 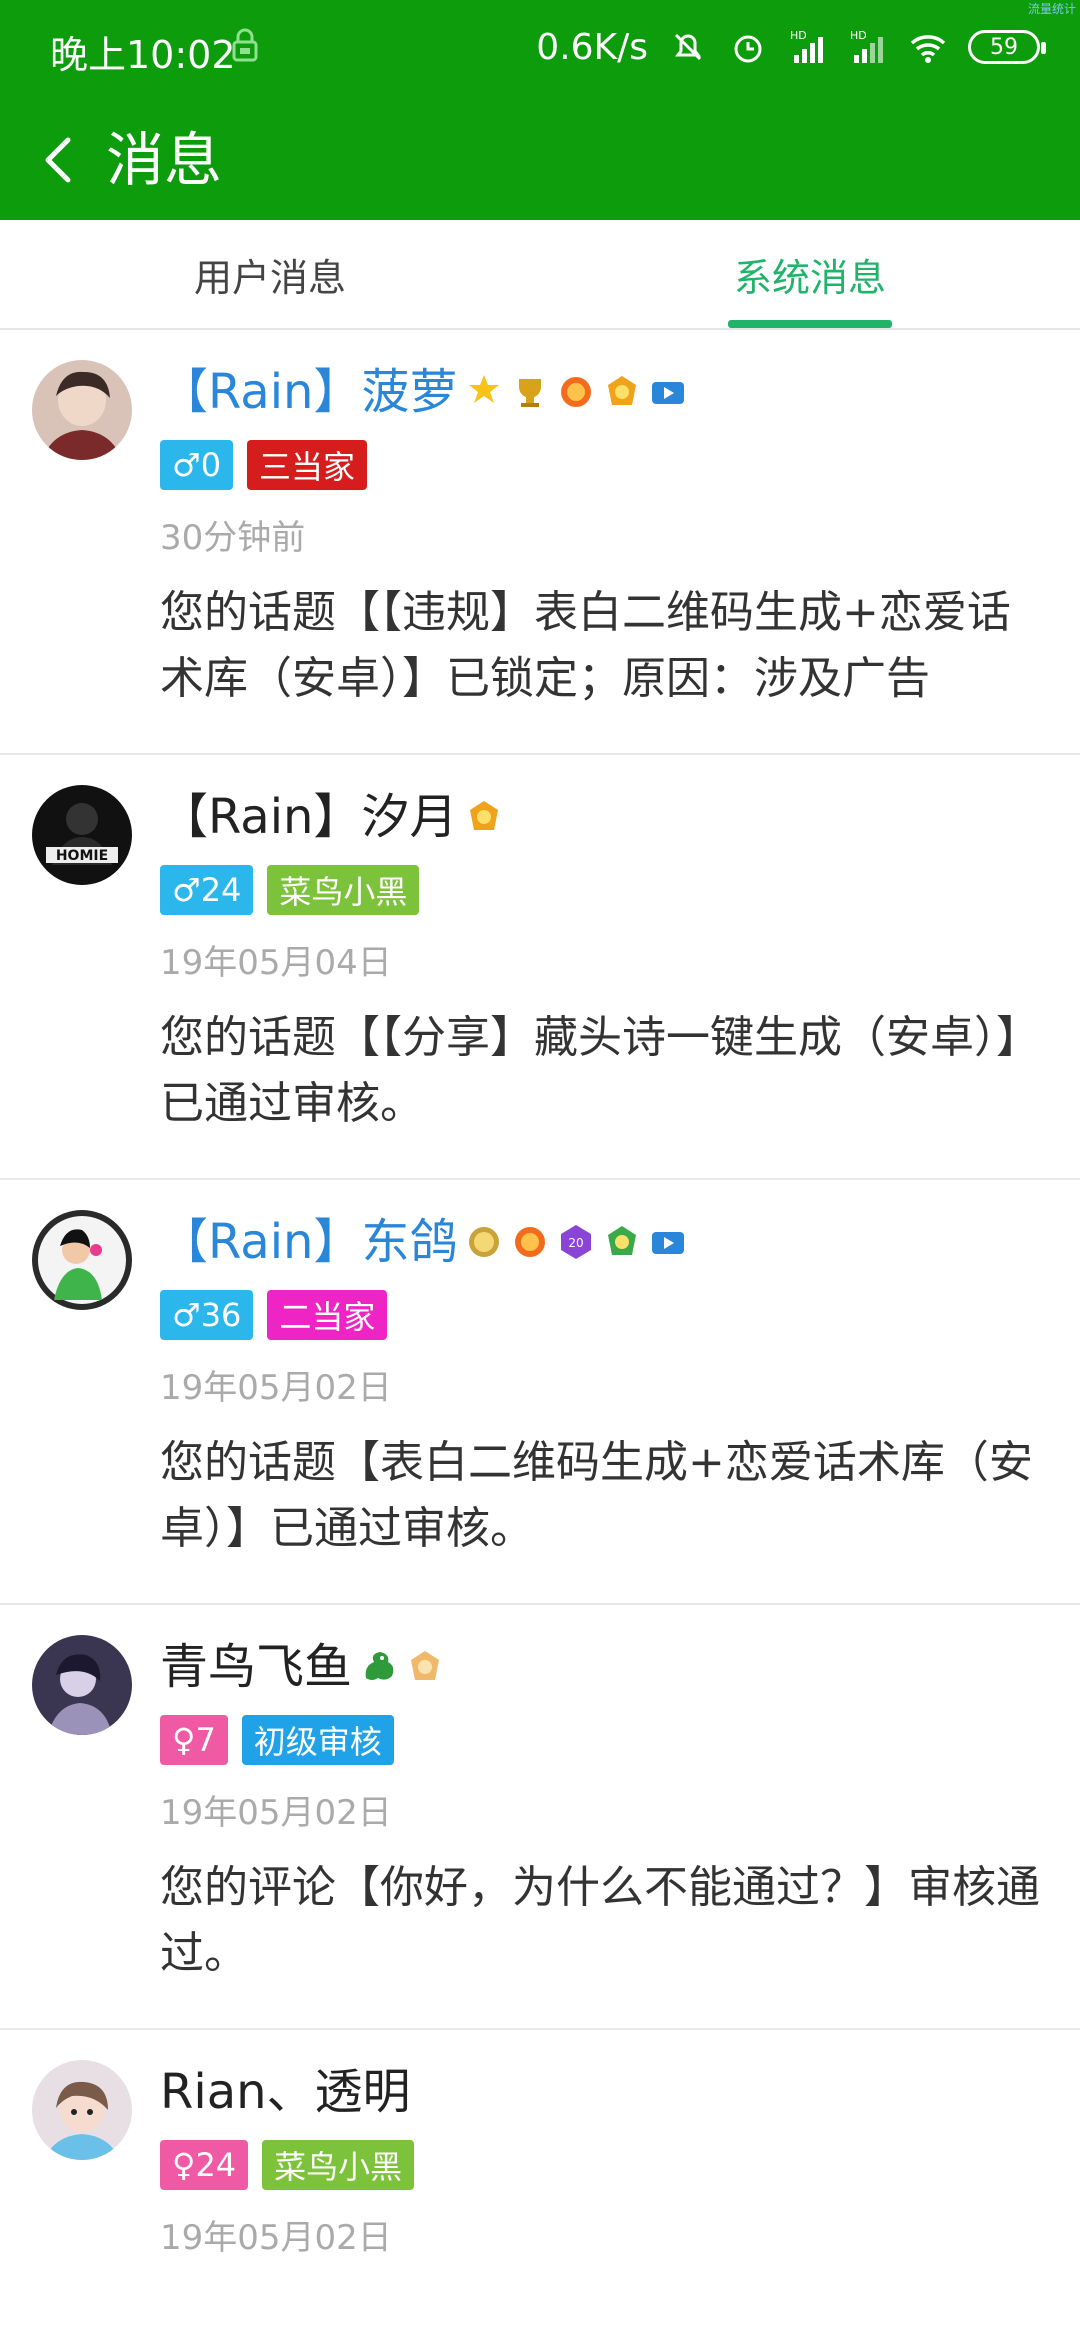 I want to click on name-row: 青鸟飞鱼, so click(x=302, y=1667).